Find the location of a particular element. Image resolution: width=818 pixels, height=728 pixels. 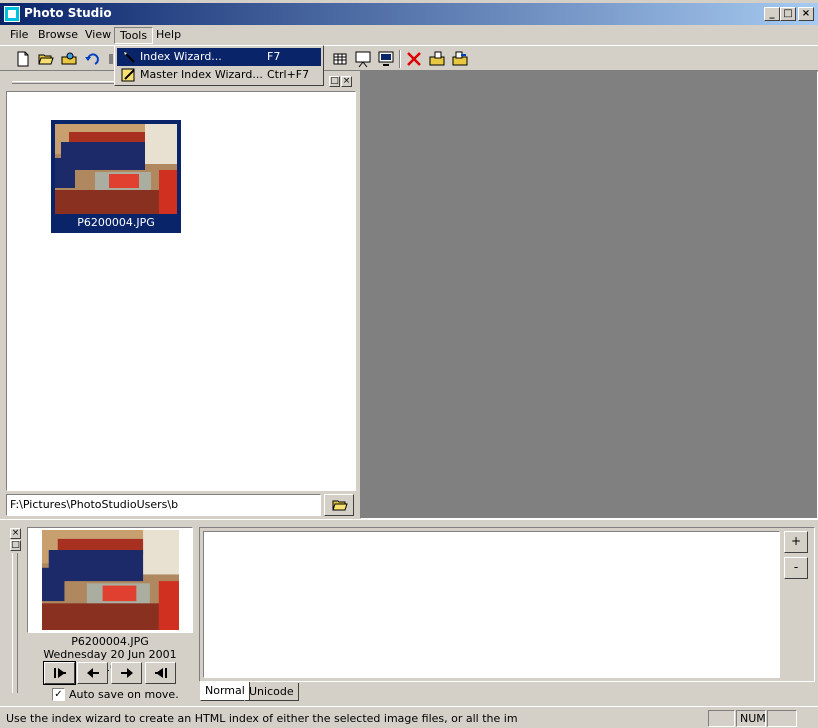

folder-path-field: F:\Pictures\PhotoStudioUsers\b is located at coordinates (163, 505).